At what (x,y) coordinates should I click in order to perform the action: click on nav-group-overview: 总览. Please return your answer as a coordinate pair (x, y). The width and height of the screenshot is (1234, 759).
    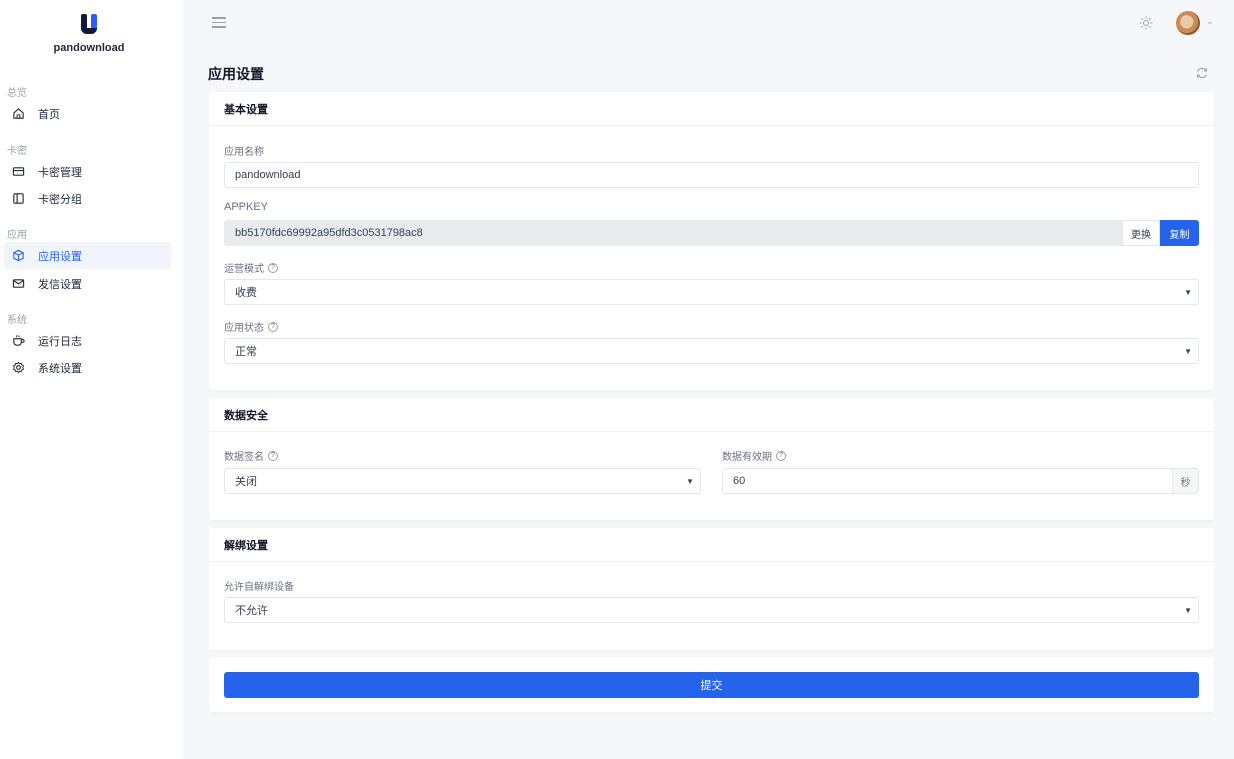
    Looking at the image, I should click on (17, 93).